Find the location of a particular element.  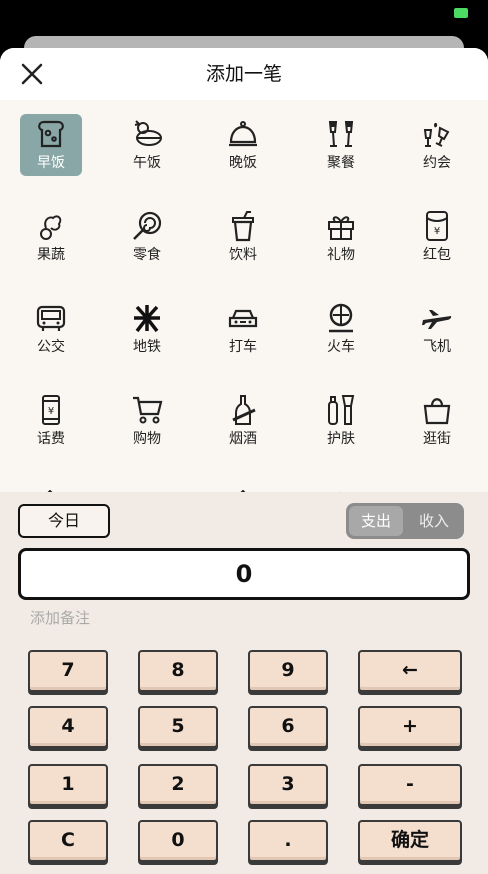

category-label: 话费 is located at coordinates (51, 439).